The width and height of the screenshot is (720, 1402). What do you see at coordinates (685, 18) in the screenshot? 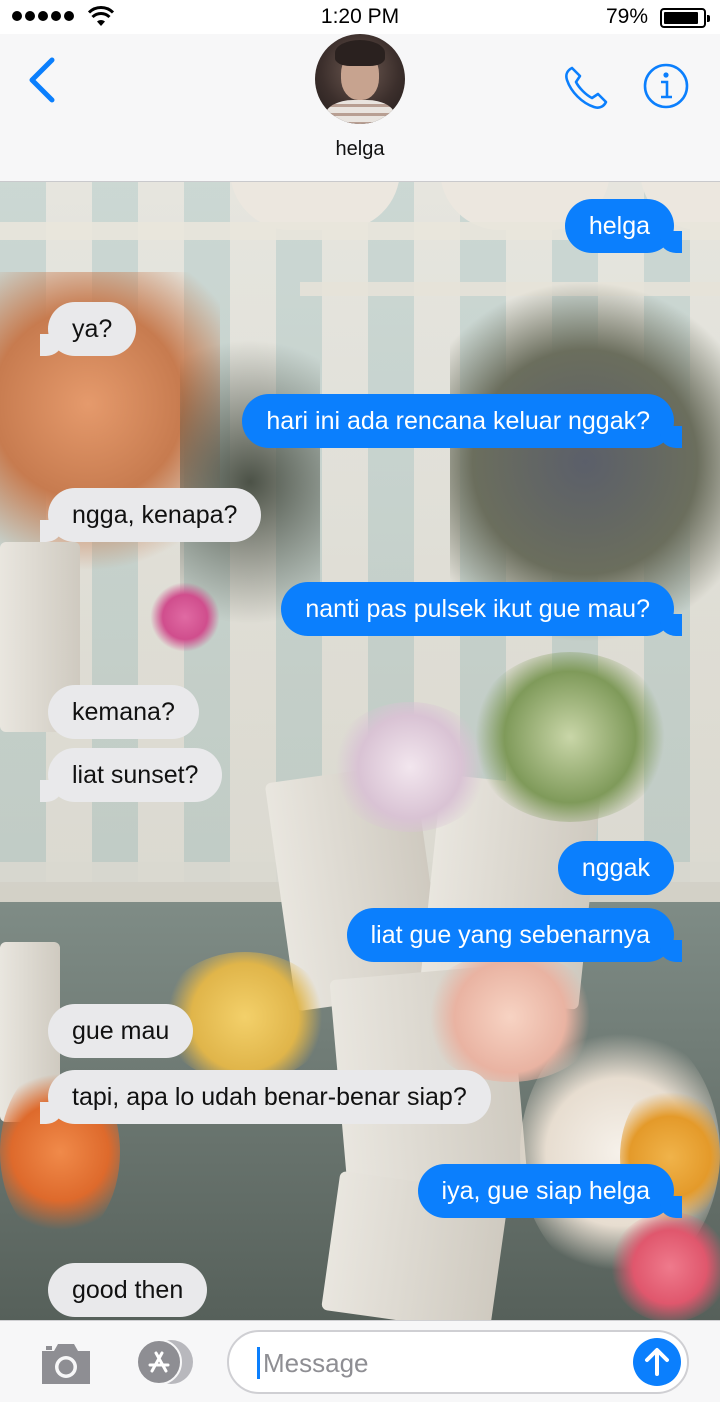
I see `battery-icon` at bounding box center [685, 18].